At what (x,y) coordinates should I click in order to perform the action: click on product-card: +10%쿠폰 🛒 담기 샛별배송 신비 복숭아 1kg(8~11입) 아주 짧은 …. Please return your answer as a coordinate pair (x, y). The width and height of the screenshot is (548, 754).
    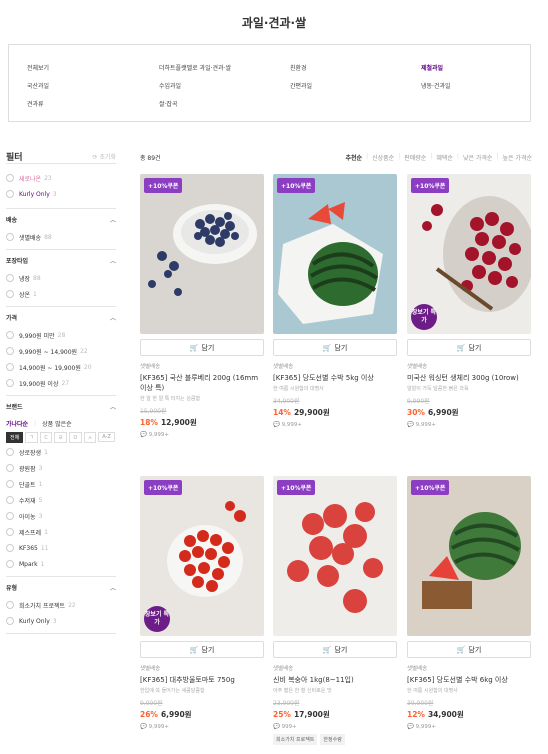
    Looking at the image, I should click on (335, 610).